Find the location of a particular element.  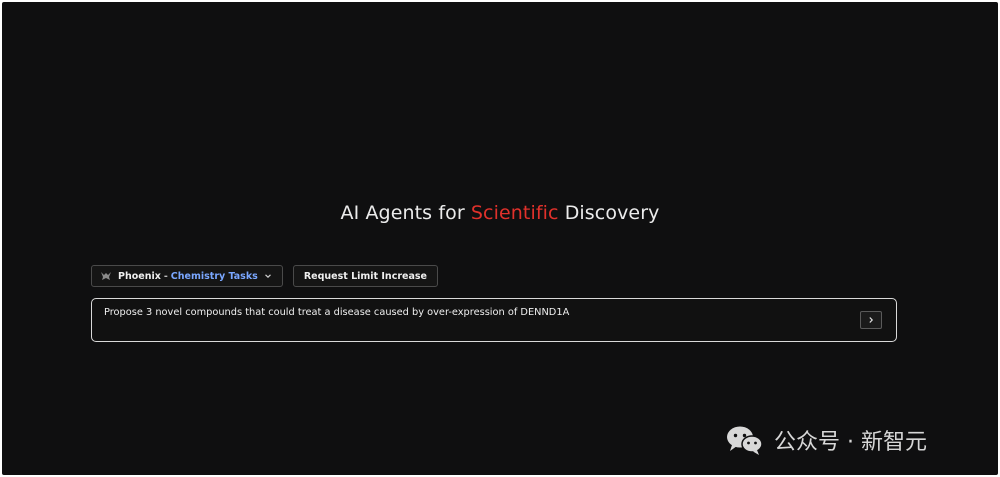

request-limit-label: Request Limit Increase is located at coordinates (365, 276).